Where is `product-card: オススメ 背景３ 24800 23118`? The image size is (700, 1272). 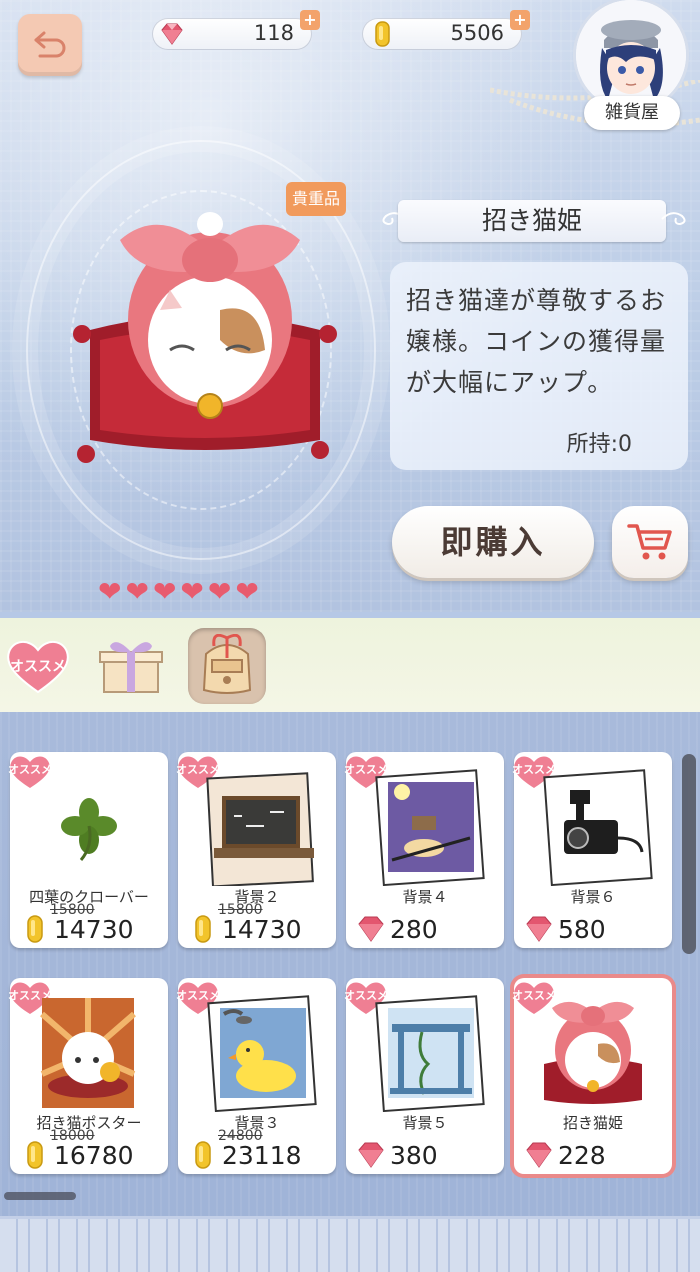
product-card: オススメ 背景３ 24800 23118 is located at coordinates (256, 1076).